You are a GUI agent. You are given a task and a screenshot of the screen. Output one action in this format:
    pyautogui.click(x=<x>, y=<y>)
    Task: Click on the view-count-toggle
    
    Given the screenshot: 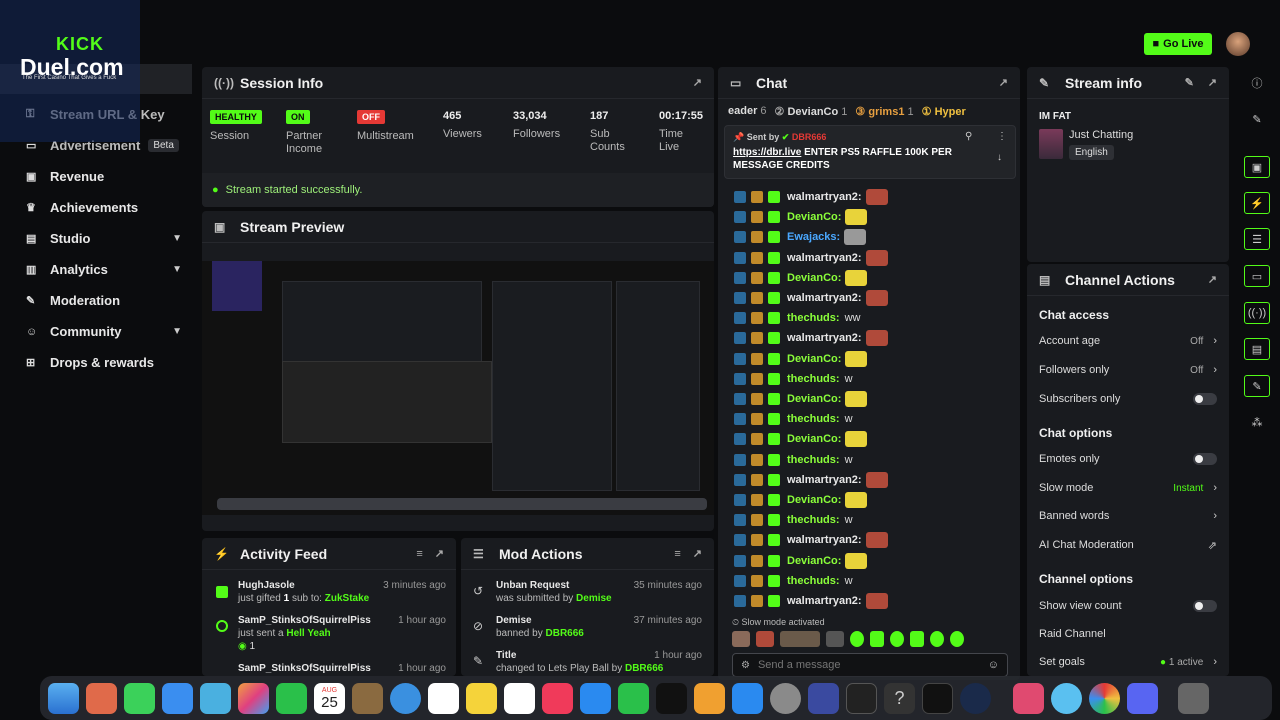 What is the action you would take?
    pyautogui.click(x=1205, y=606)
    